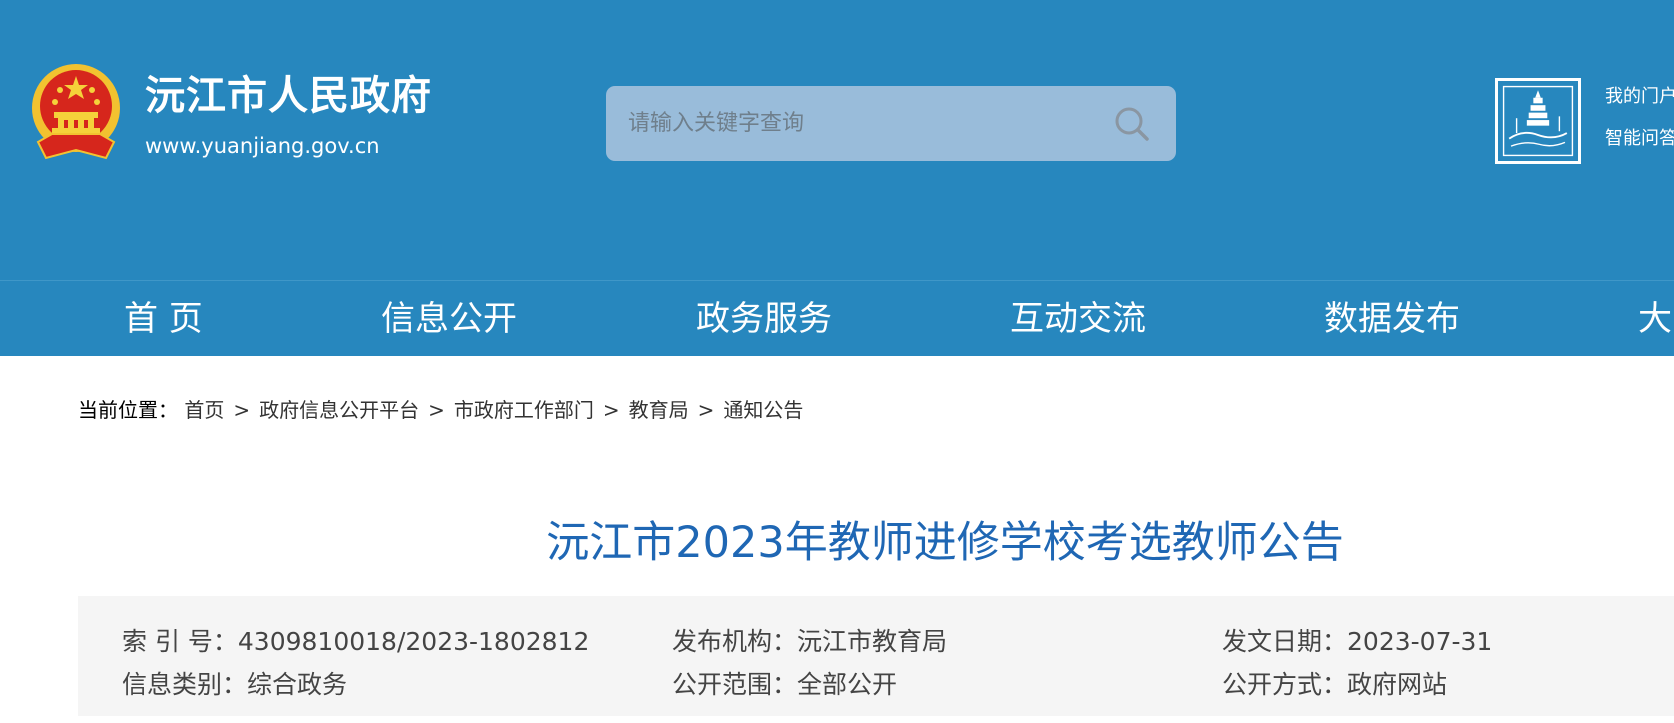 This screenshot has height=723, width=1674. I want to click on meta-index-number: 索 引 号：4309810018/2023-1802812, so click(355, 640).